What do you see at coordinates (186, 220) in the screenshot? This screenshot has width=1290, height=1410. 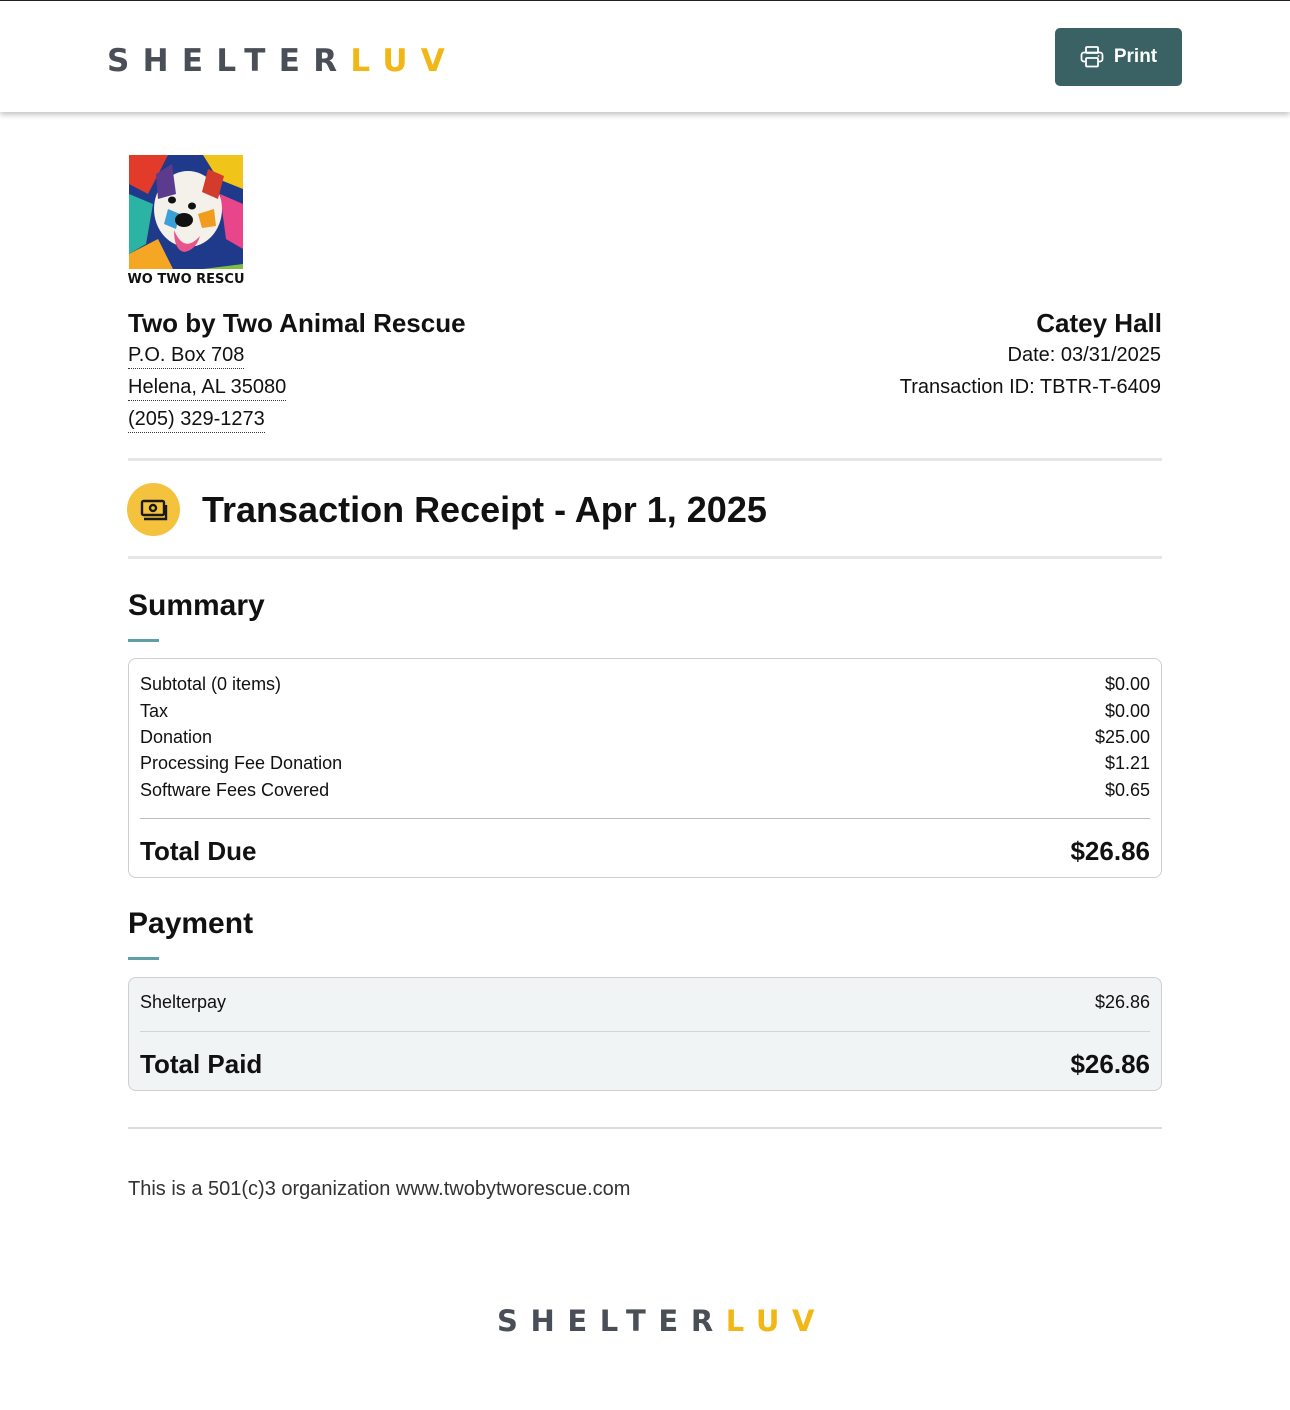 I see `rescue-logo: TWO TWO RESCUE` at bounding box center [186, 220].